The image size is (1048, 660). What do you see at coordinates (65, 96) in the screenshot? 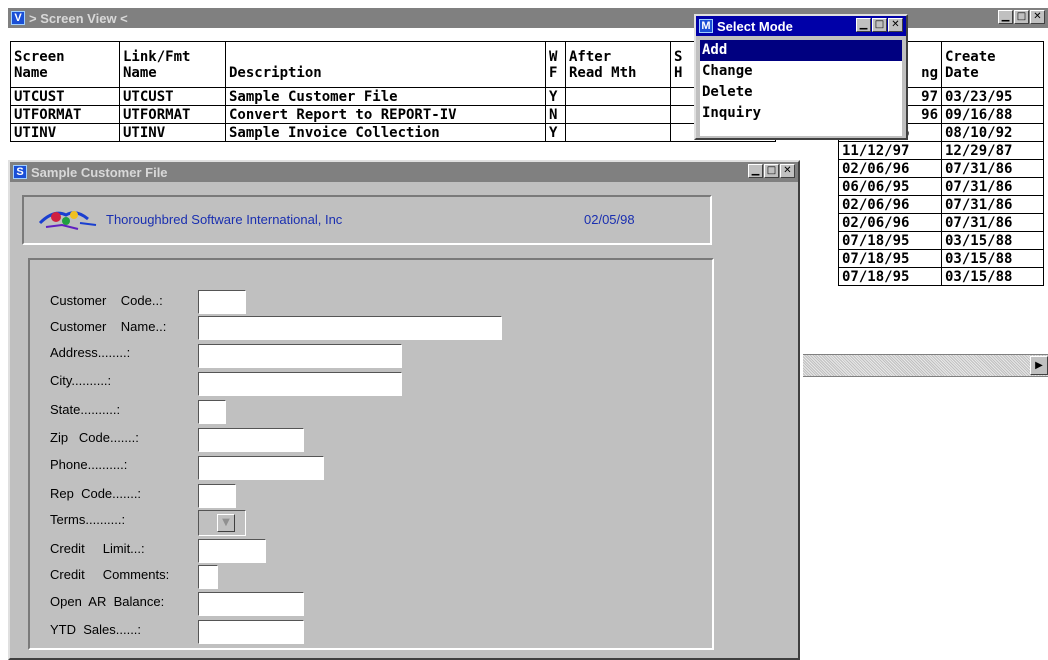
I see `cell-screen-name: UTCUST` at bounding box center [65, 96].